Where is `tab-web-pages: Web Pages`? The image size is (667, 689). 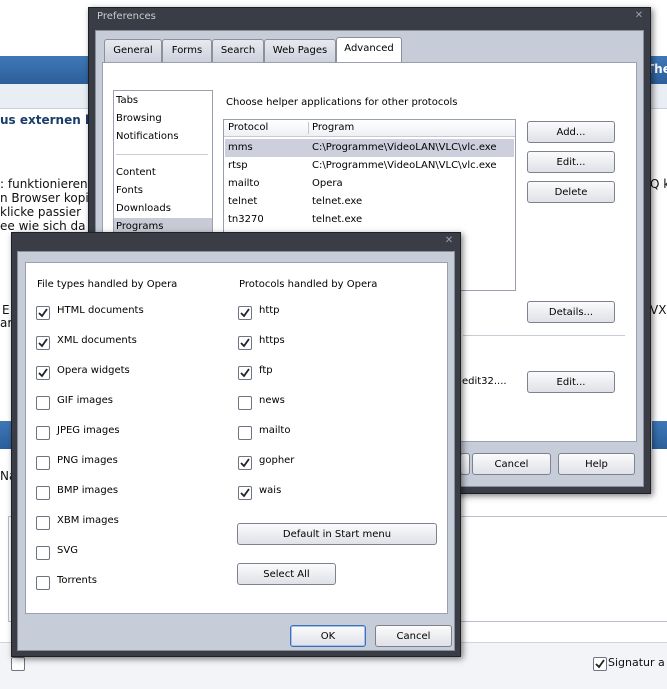
tab-web-pages: Web Pages is located at coordinates (300, 50).